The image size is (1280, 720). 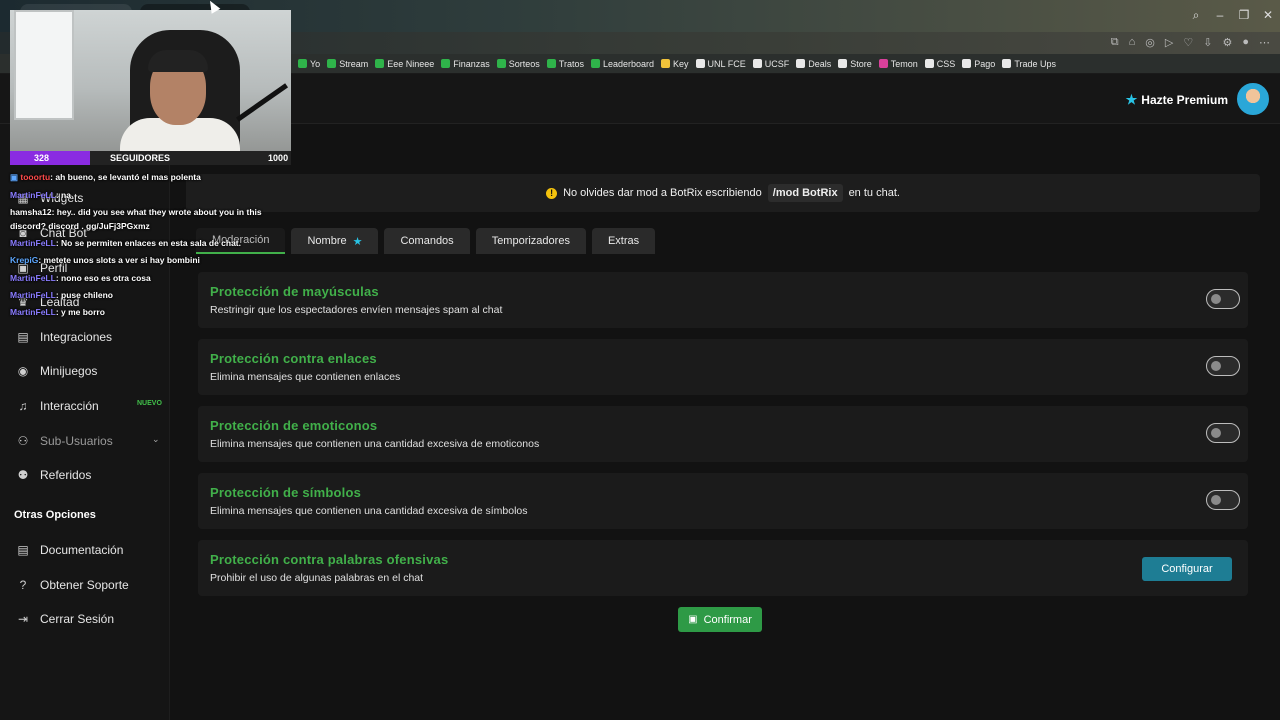 I want to click on tab-extras: Extras, so click(x=623, y=241).